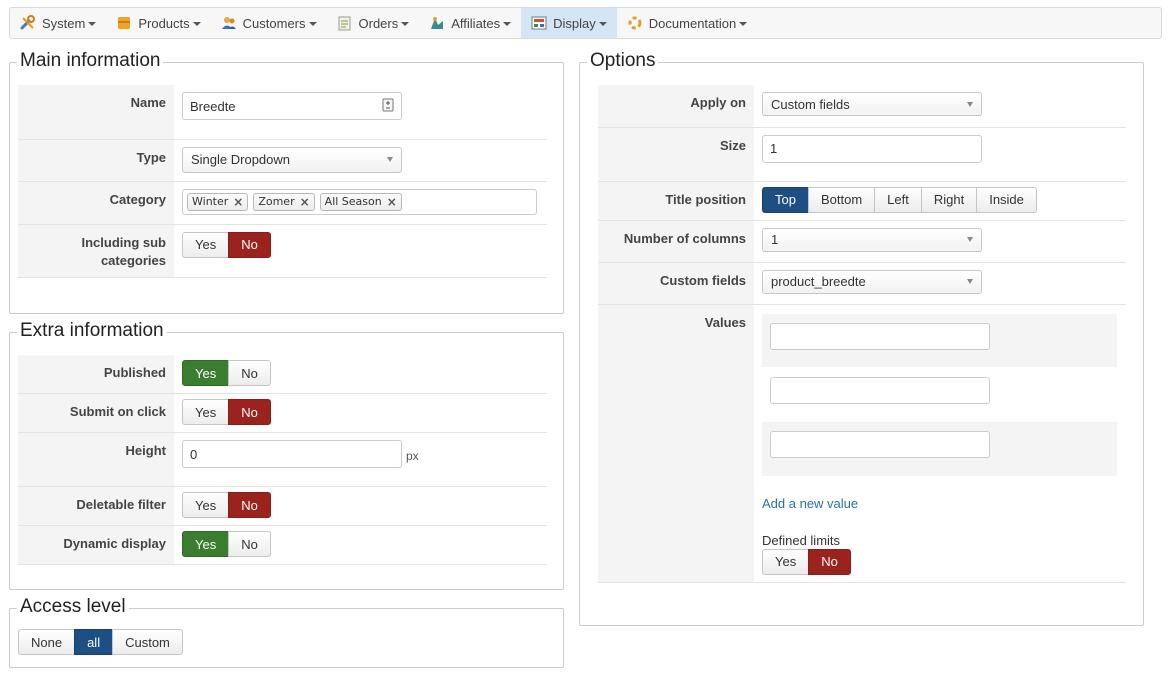 This screenshot has width=1172, height=682. Describe the element at coordinates (147, 642) in the screenshot. I see `access-custom-button: Custom` at that location.